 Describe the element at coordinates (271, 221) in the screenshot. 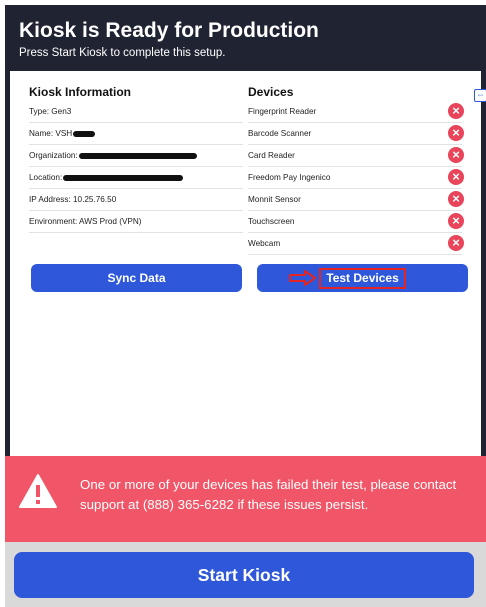

I see `device-name: Touchscreen` at that location.